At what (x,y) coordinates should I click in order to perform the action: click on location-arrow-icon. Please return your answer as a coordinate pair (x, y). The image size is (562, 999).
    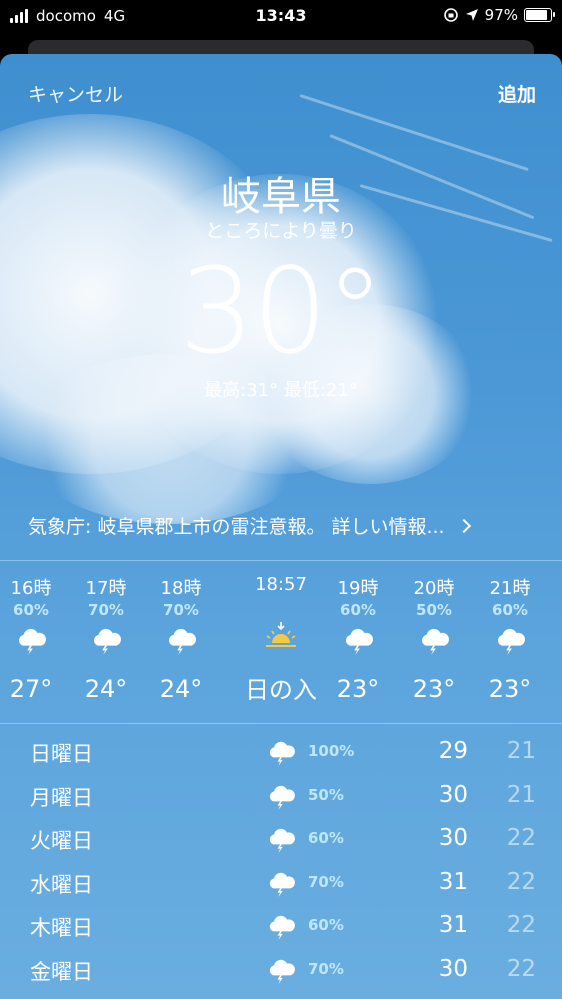
    Looking at the image, I should click on (471, 15).